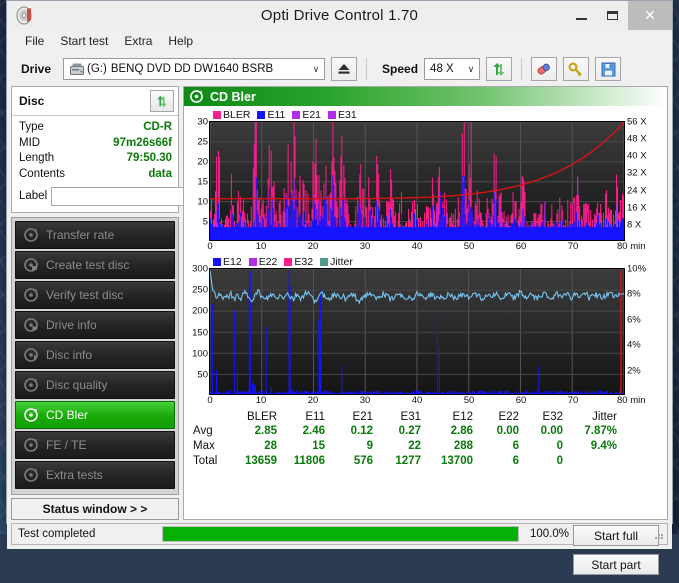 The width and height of the screenshot is (679, 583). I want to click on x-tick-label: 80 min, so click(631, 400).